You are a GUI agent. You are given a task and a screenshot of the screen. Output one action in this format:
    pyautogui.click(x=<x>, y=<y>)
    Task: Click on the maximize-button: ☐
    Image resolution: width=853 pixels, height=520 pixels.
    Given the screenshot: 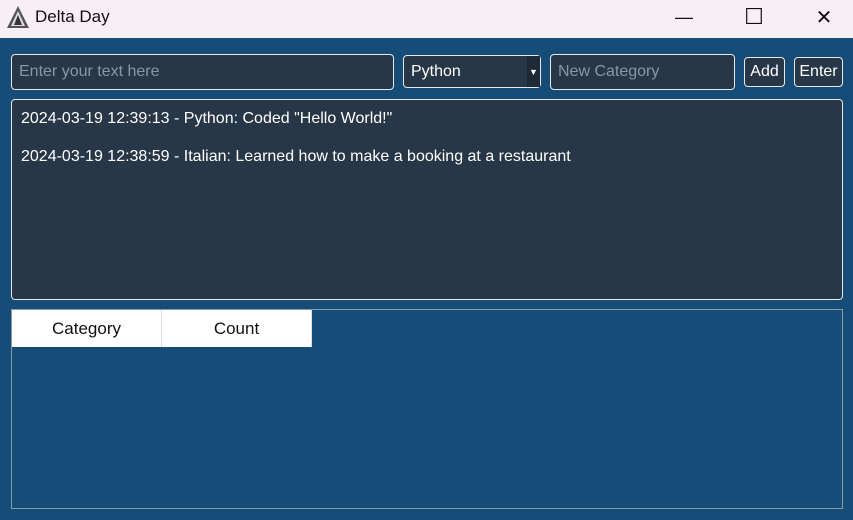 What is the action you would take?
    pyautogui.click(x=754, y=17)
    